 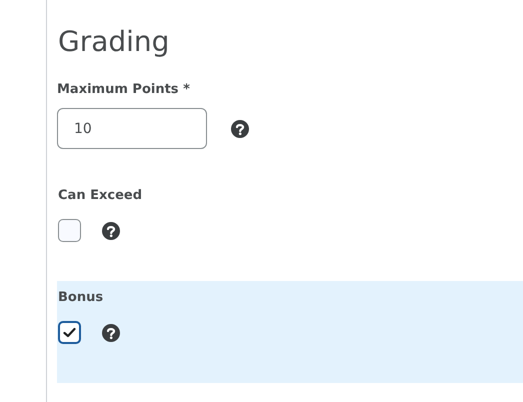 I want to click on section-heading: Grading, so click(x=114, y=42).